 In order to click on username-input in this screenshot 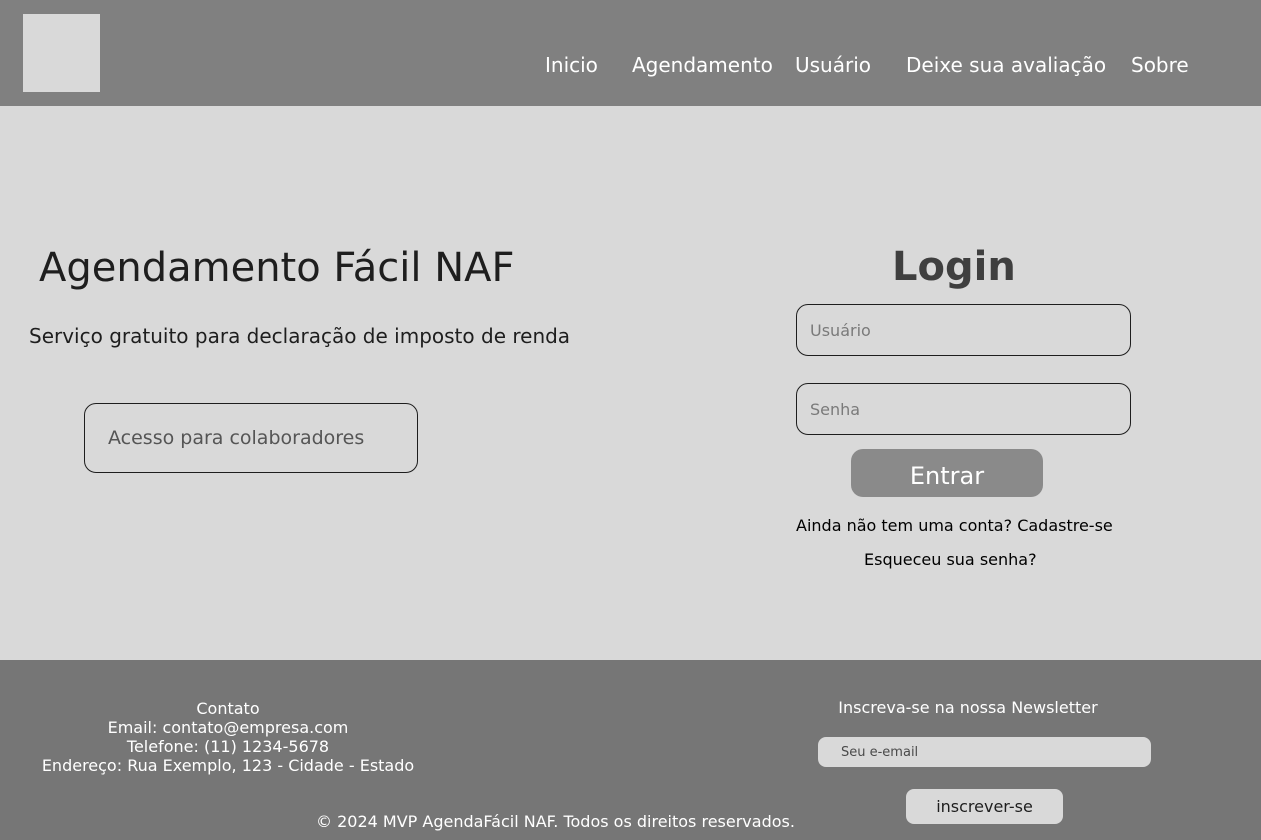, I will do `click(963, 330)`.